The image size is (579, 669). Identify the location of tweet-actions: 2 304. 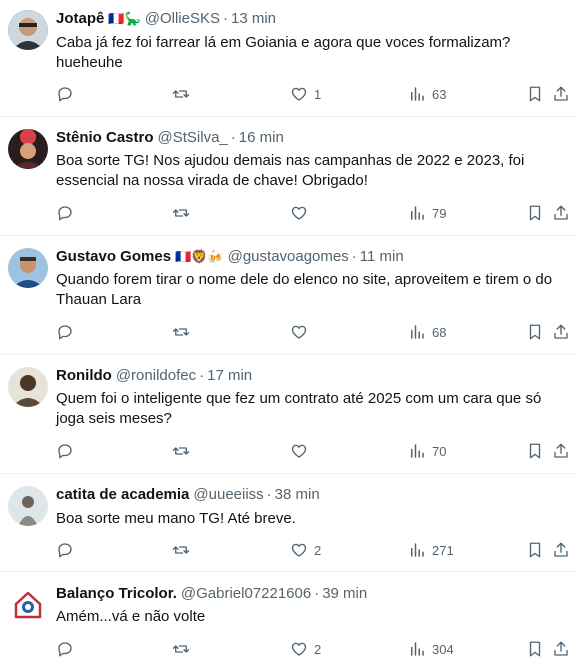
(313, 649).